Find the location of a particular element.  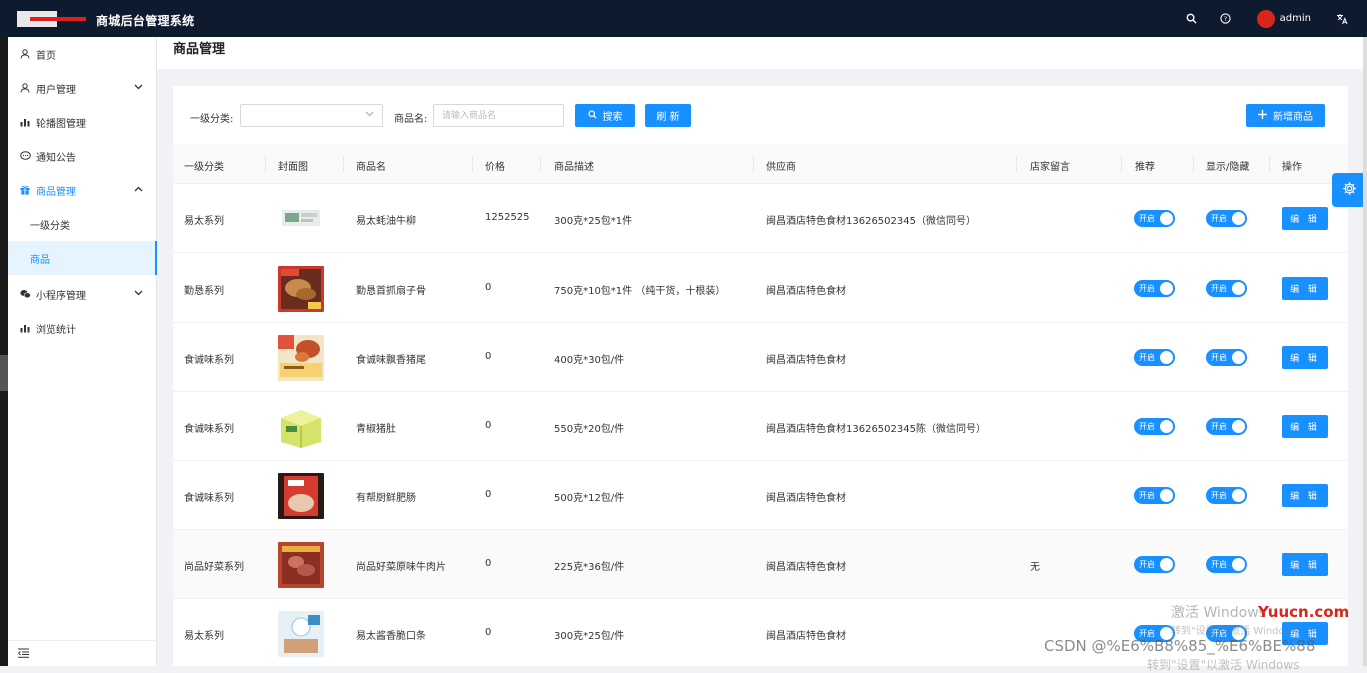

cell-category: 食诚味系列 is located at coordinates (209, 360).